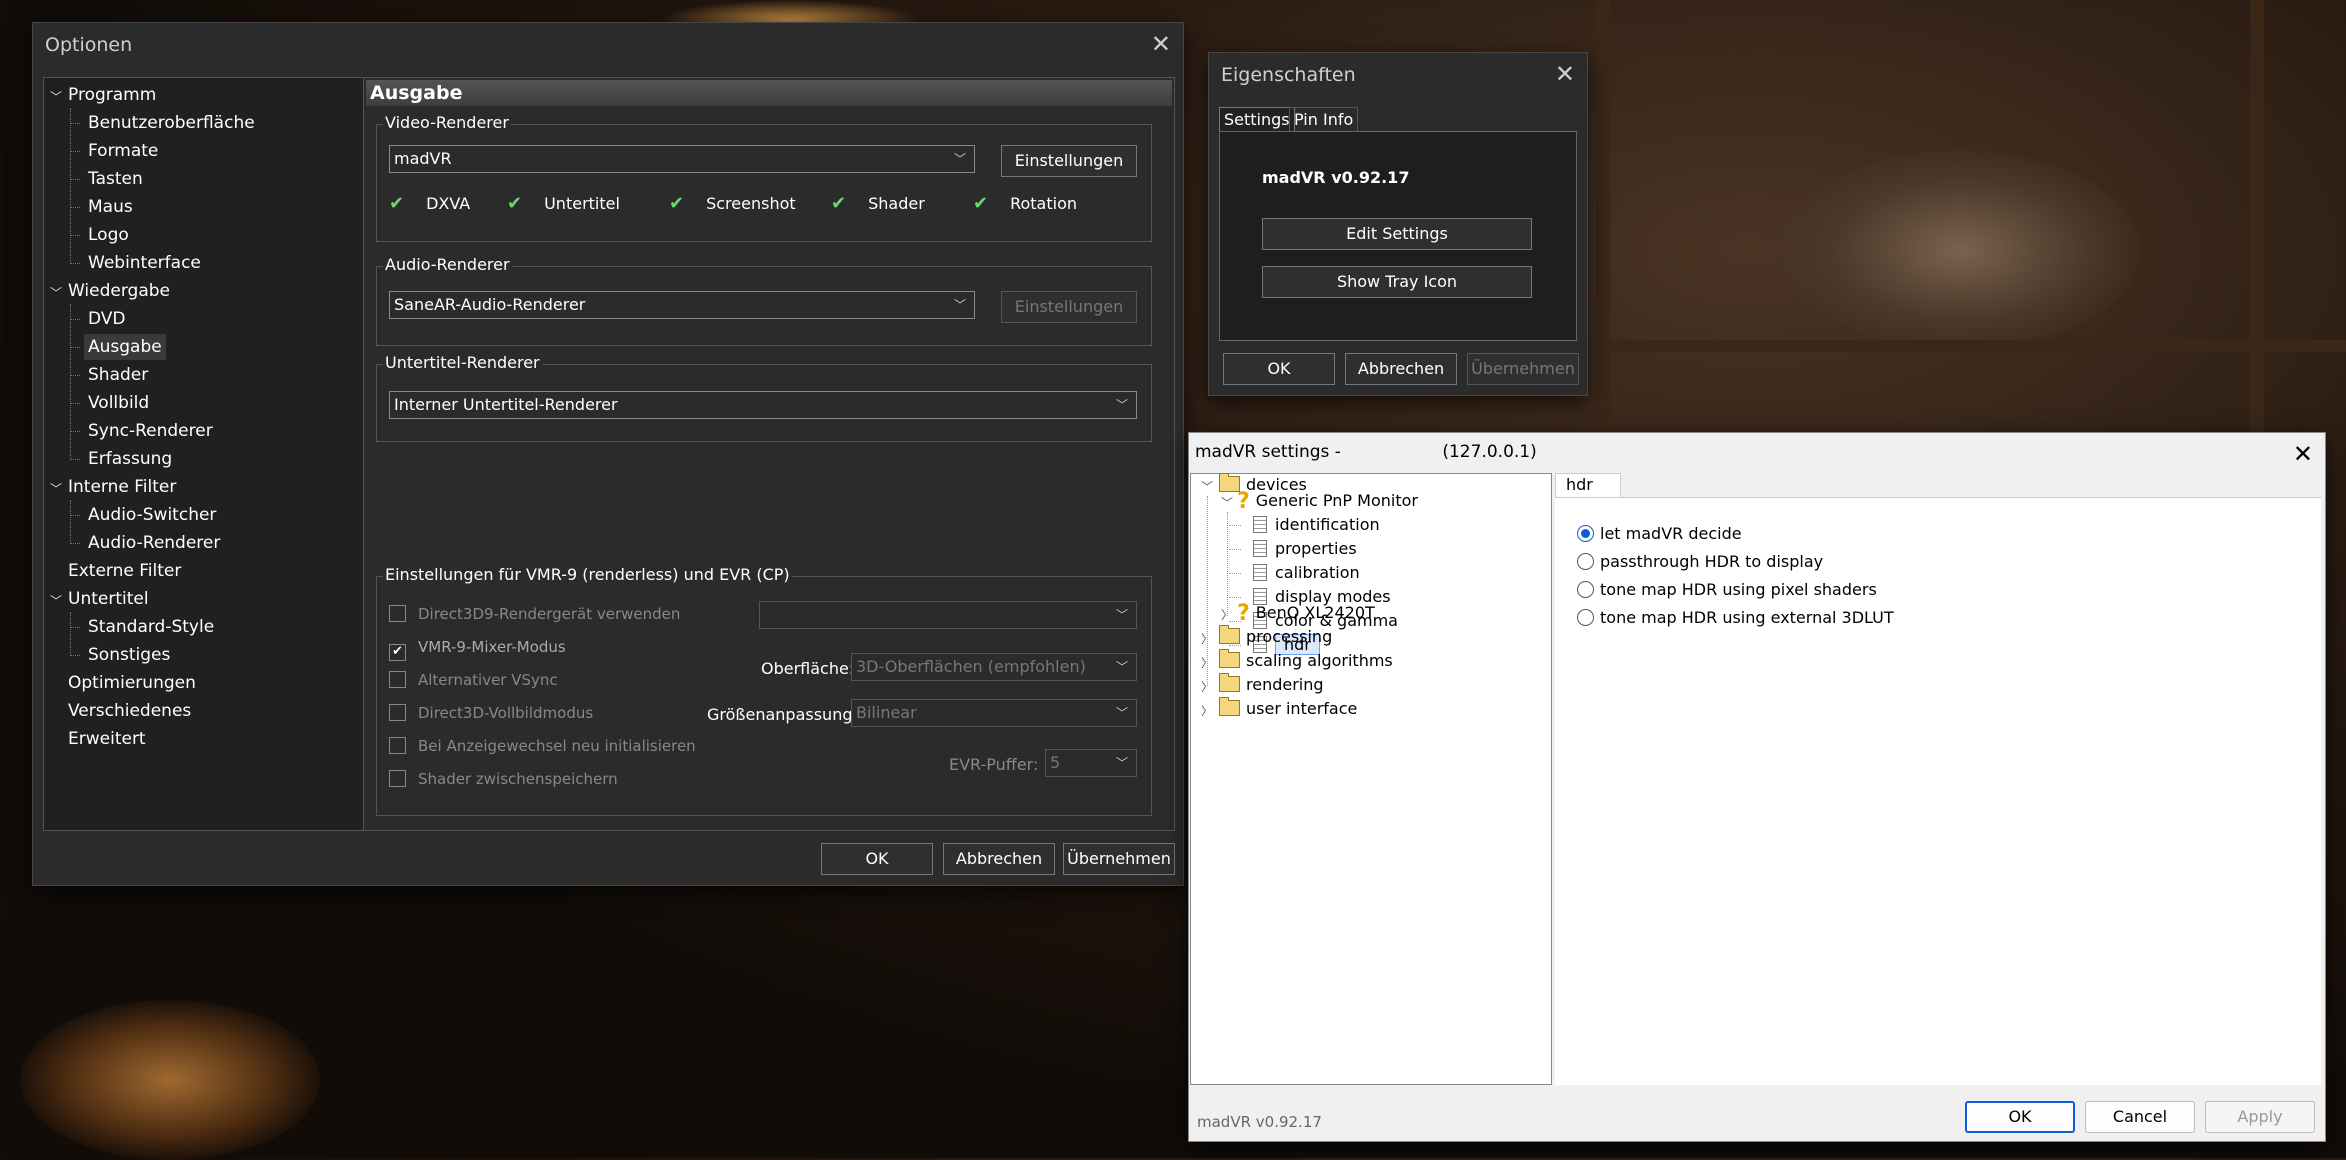 The image size is (2346, 1160). I want to click on madvr-titlebar: madVR settings - (127.0.0.1) ✕, so click(1757, 452).